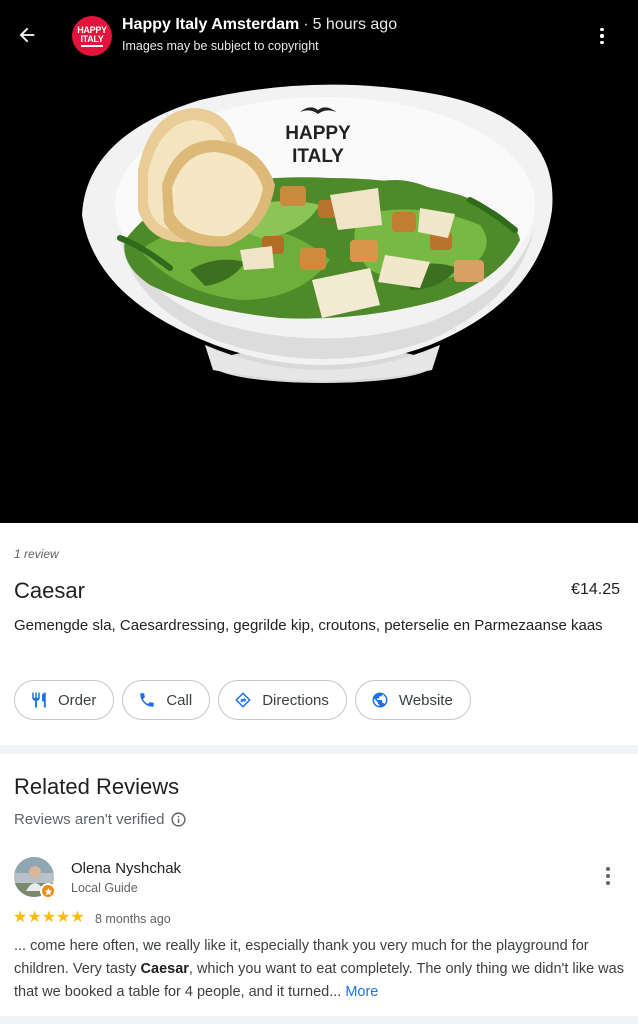  I want to click on review-more-link: More, so click(361, 992).